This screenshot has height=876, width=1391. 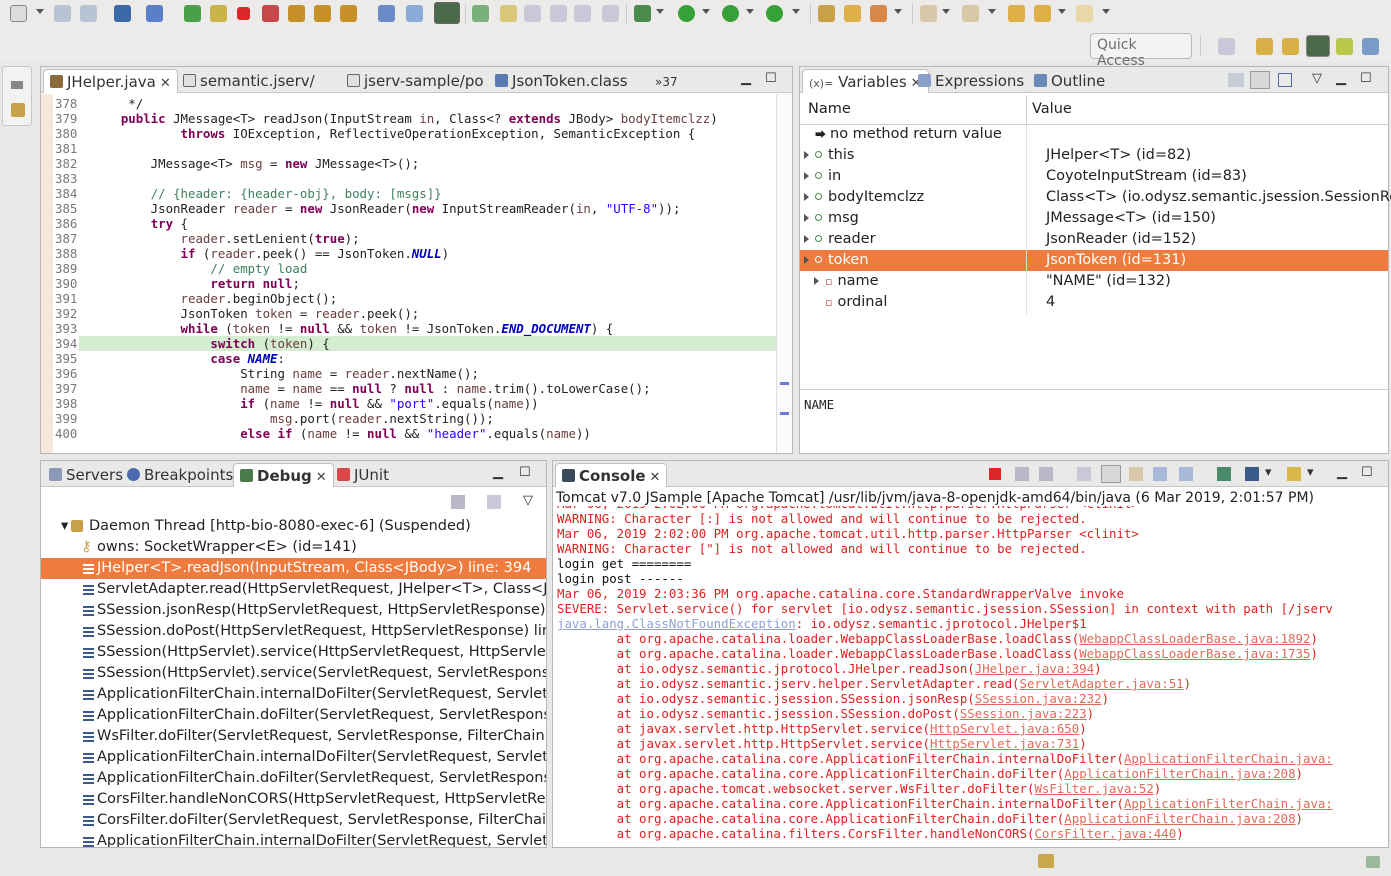 What do you see at coordinates (1102, 683) in the screenshot?
I see `stacktrace-link: ServletAdapter.java:51` at bounding box center [1102, 683].